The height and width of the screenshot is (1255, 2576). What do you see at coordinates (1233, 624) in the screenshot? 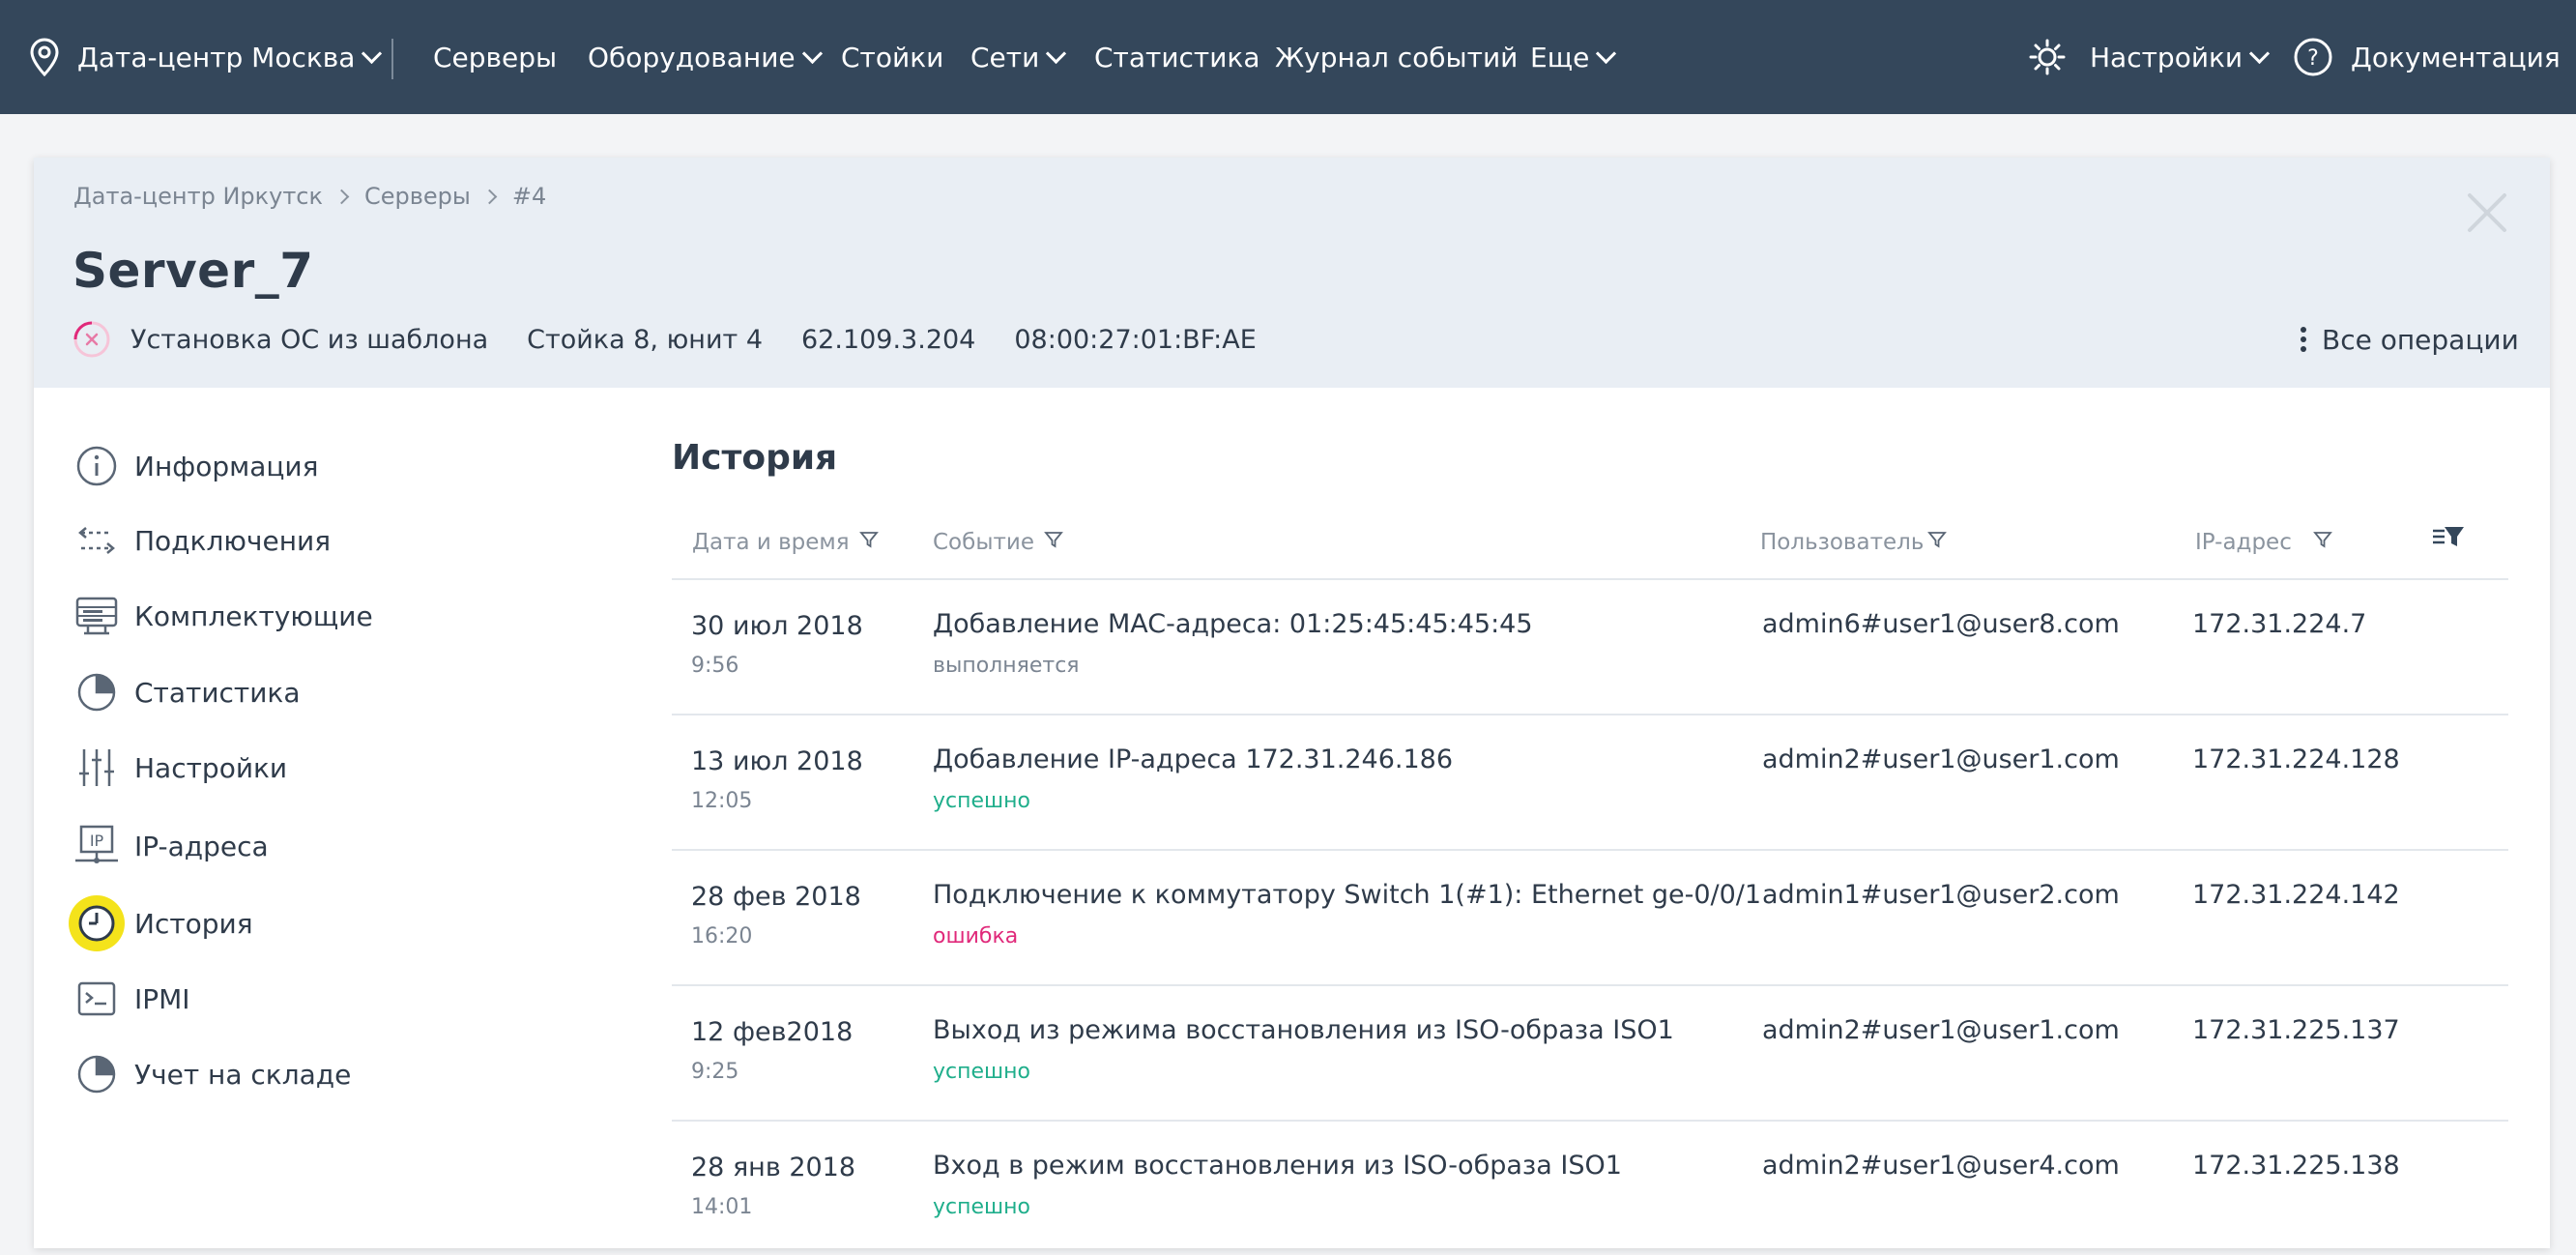
I see `row-event: Добавление MAC-адреса: 01:25:45:45:45:45` at bounding box center [1233, 624].